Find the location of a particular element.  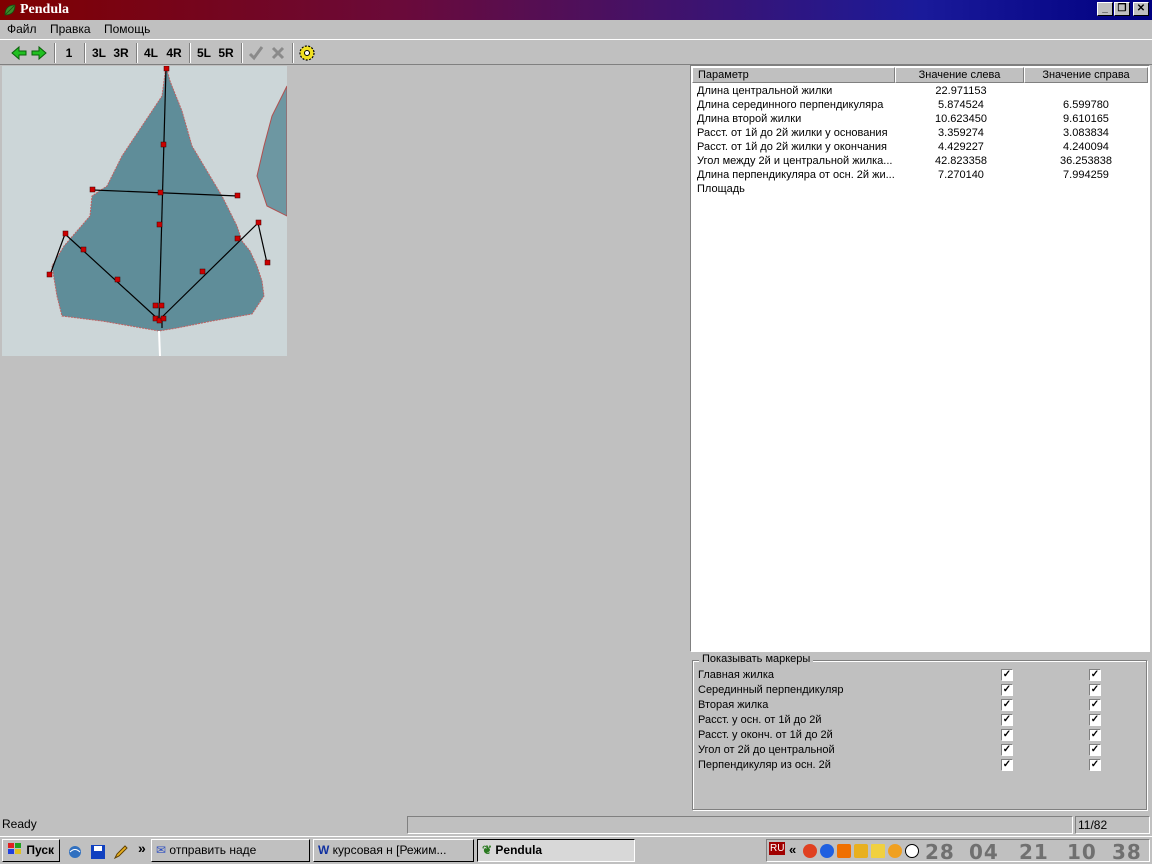

table-row: Длина центральной жилки 22.971153 is located at coordinates (920, 91).